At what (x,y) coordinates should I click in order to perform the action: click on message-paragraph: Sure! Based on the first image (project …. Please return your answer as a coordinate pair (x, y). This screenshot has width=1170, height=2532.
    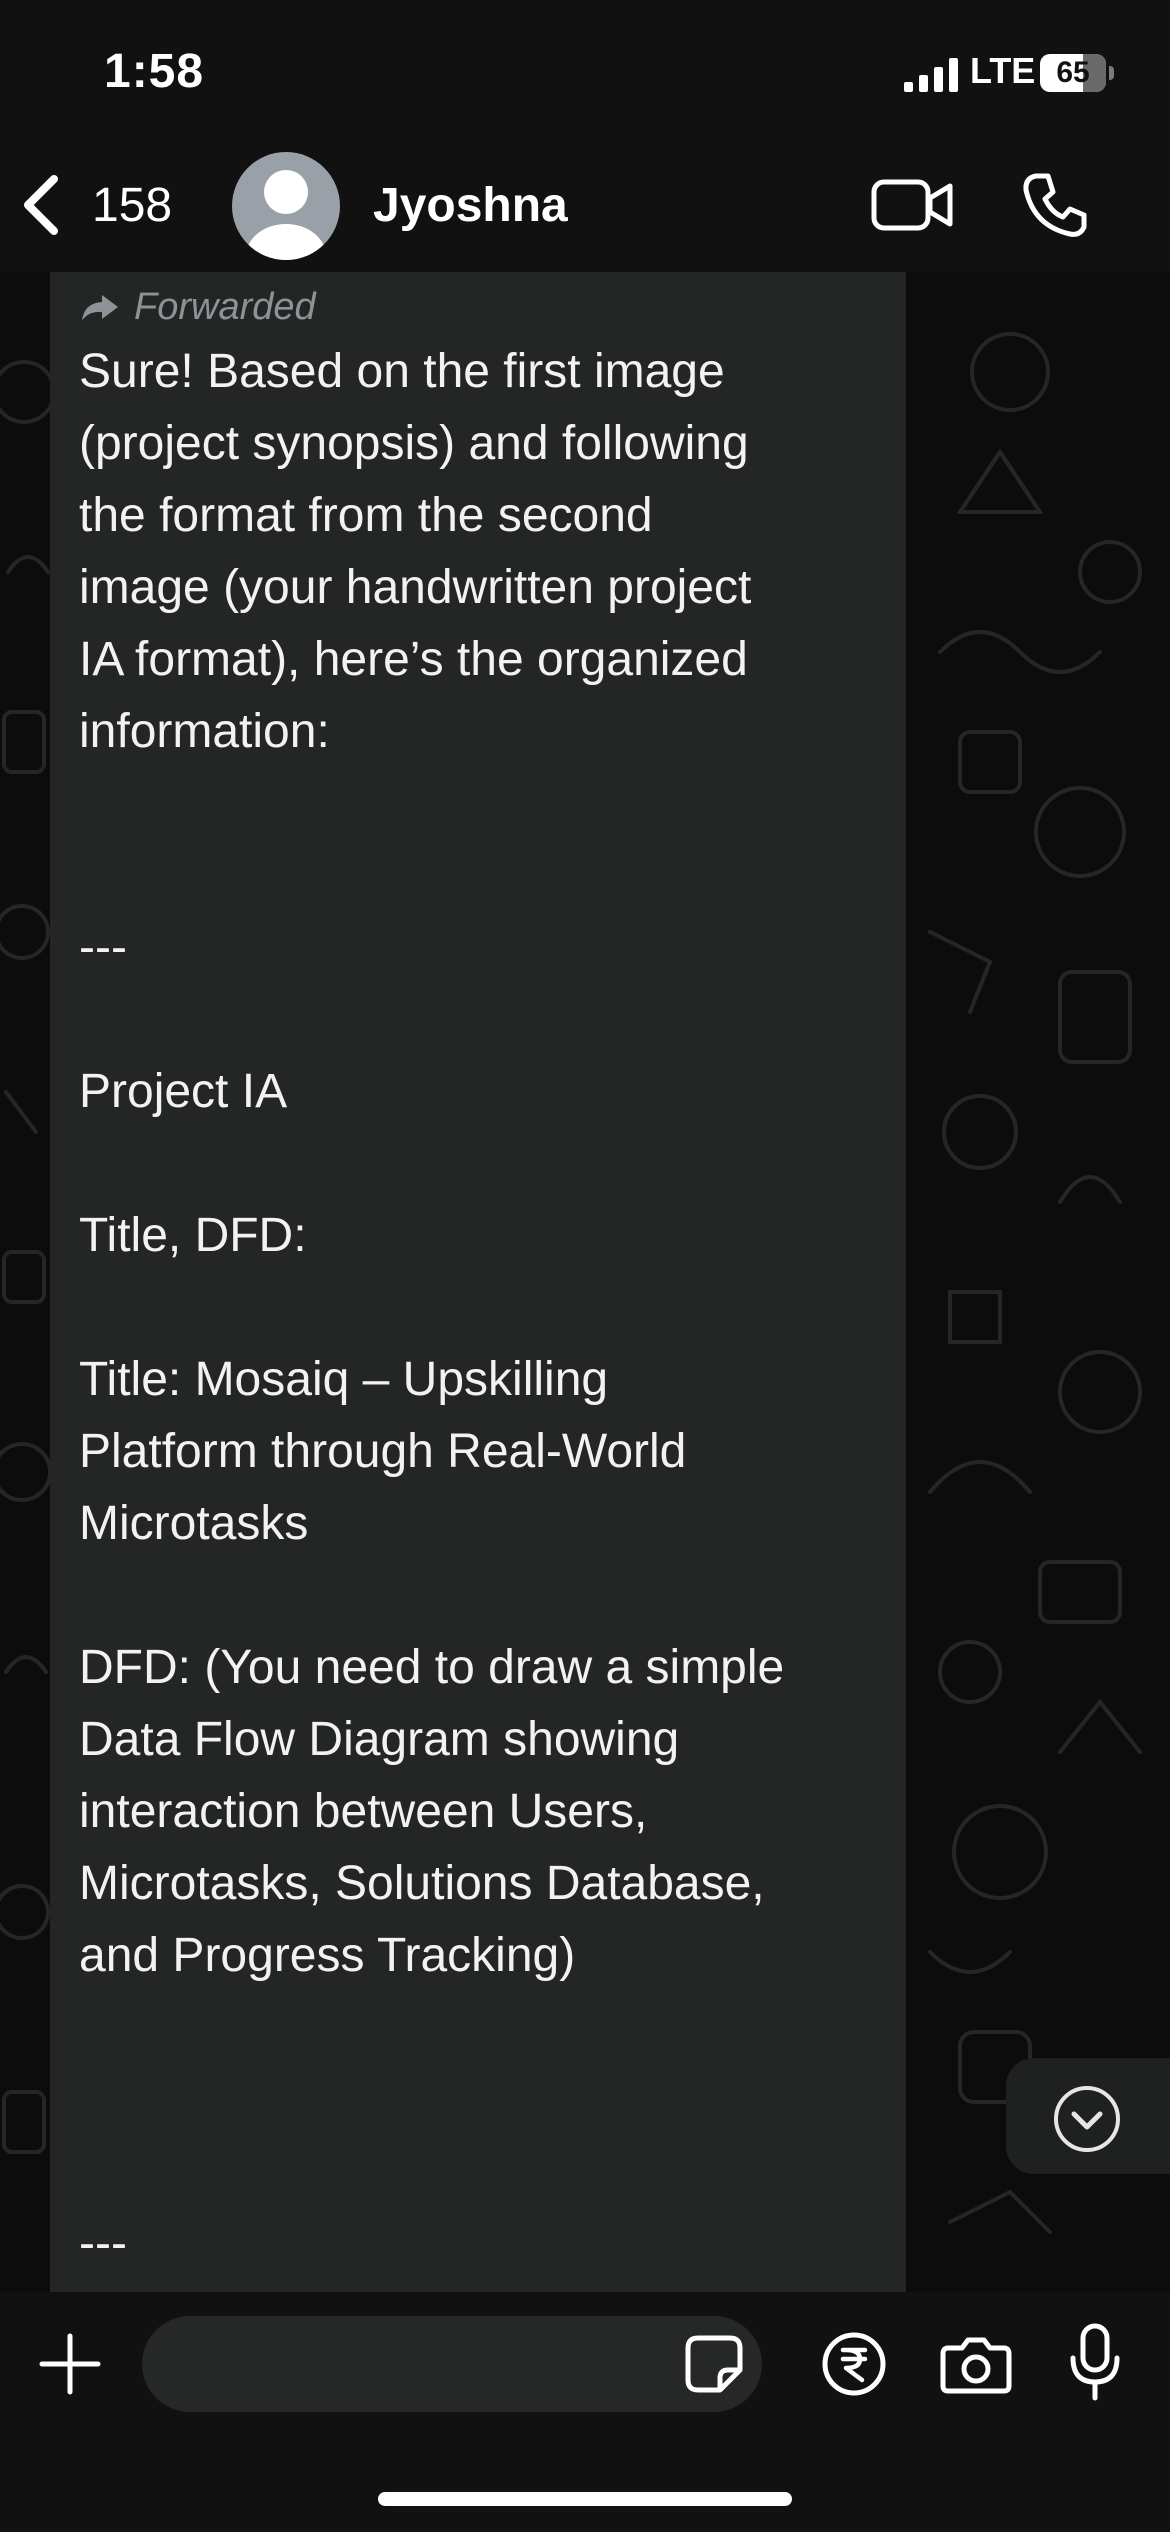
    Looking at the image, I should click on (415, 551).